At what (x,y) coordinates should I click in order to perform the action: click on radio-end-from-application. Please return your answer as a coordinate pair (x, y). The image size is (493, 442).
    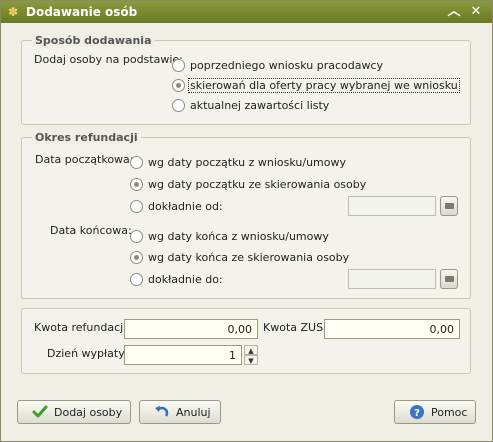
    Looking at the image, I should click on (136, 236).